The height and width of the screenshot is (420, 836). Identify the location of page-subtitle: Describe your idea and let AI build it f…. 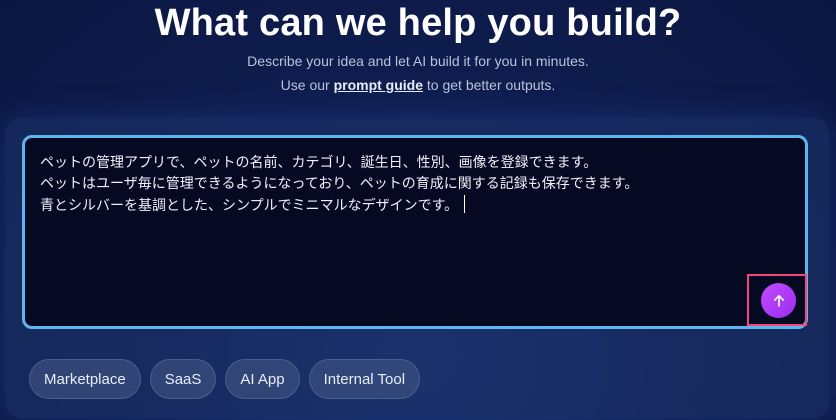
(418, 61).